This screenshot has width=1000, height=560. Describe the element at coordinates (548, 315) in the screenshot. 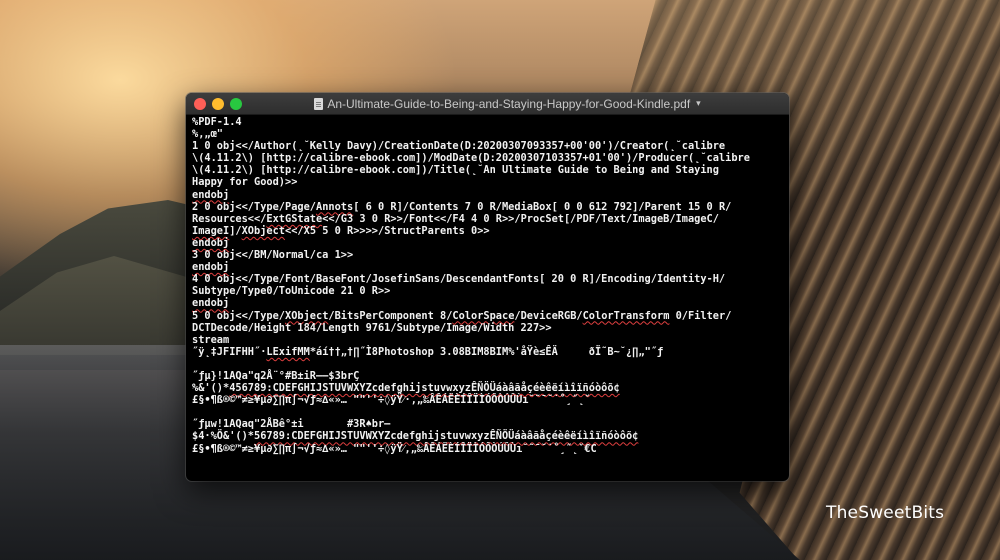

I see `terminal-text: /DeviceRGB/` at that location.